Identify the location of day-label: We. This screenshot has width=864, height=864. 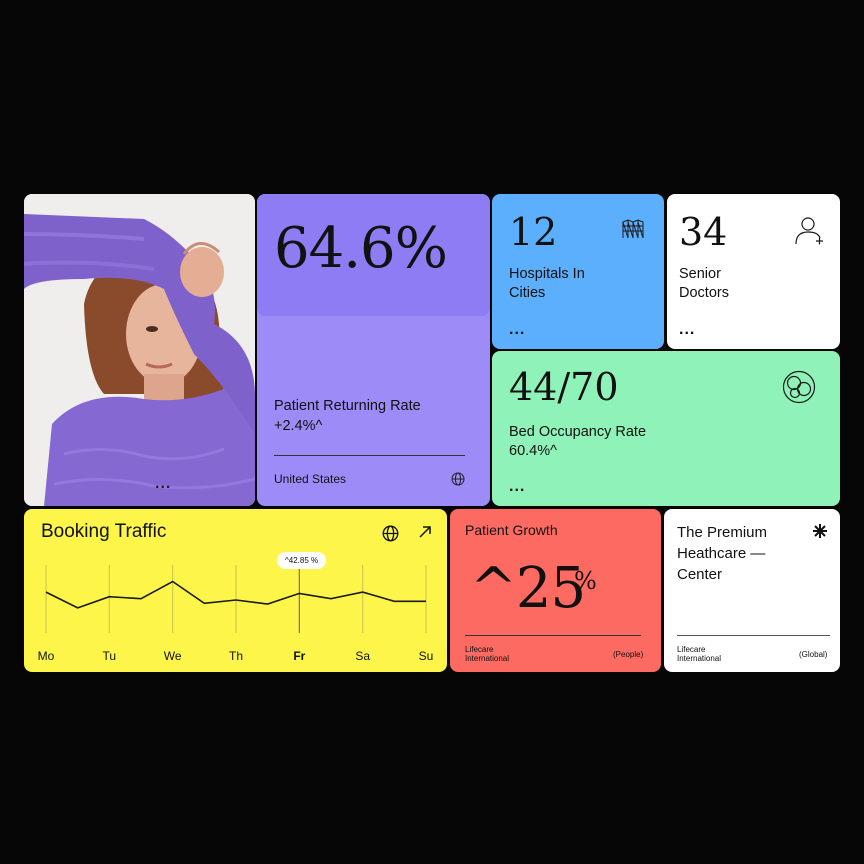
(172, 656).